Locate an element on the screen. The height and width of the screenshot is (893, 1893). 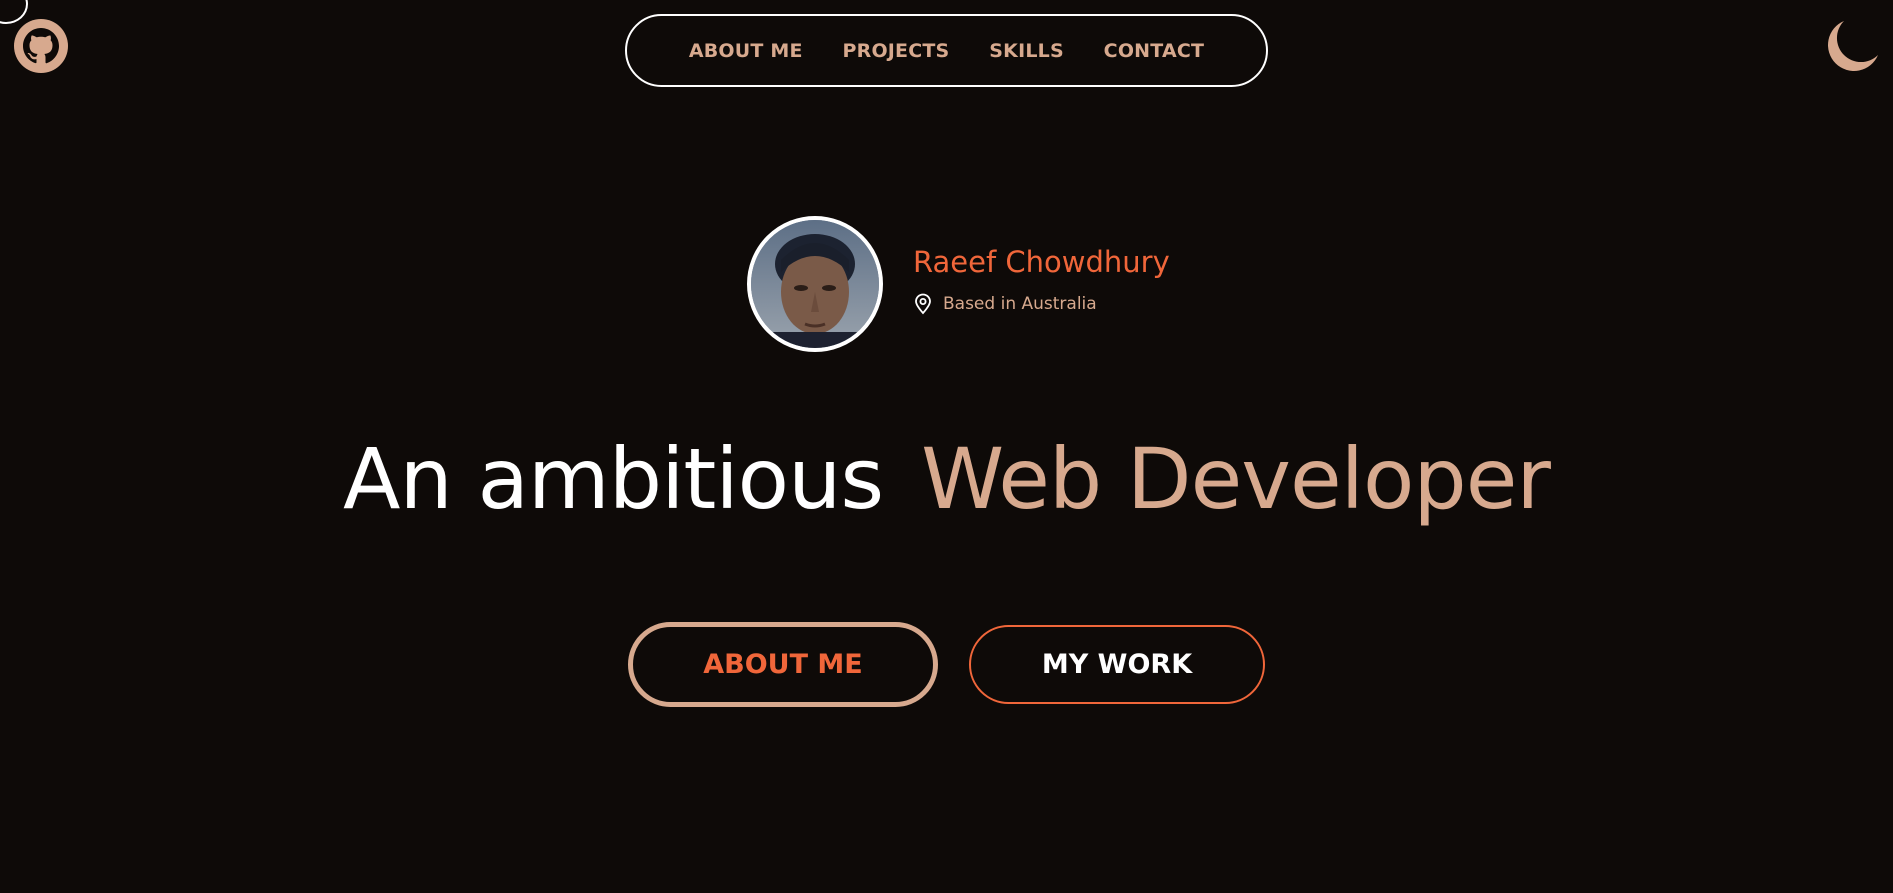
hero-headline: An ambitious Web Developer is located at coordinates (946, 479).